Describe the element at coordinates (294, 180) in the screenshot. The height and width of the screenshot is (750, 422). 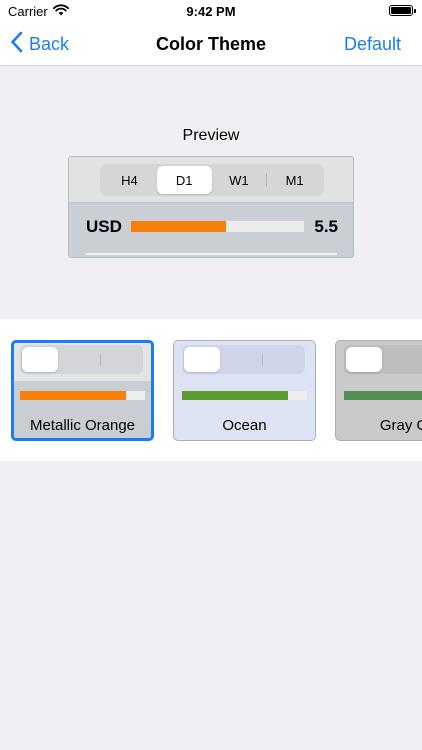
I see `segment-m1: M1` at that location.